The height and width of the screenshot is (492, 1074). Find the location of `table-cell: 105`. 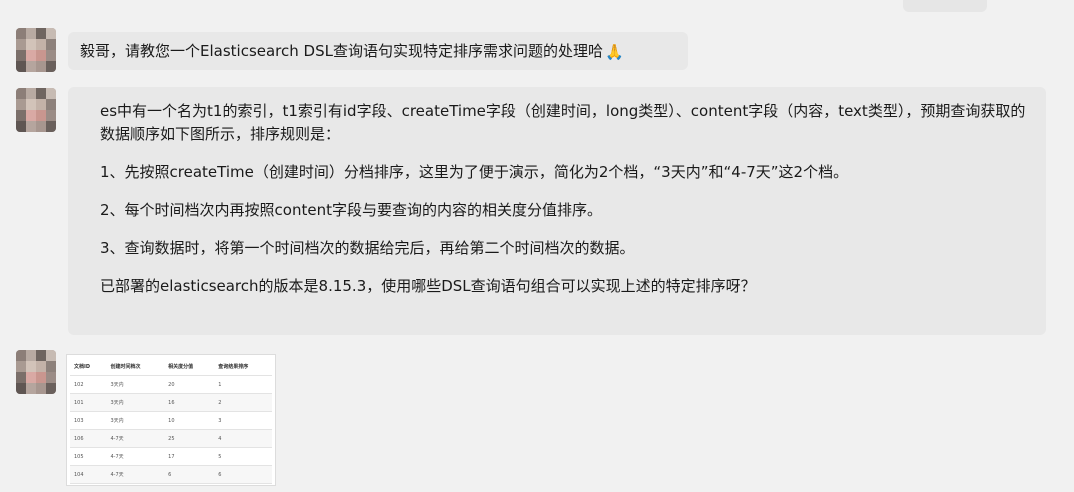

table-cell: 105 is located at coordinates (88, 456).